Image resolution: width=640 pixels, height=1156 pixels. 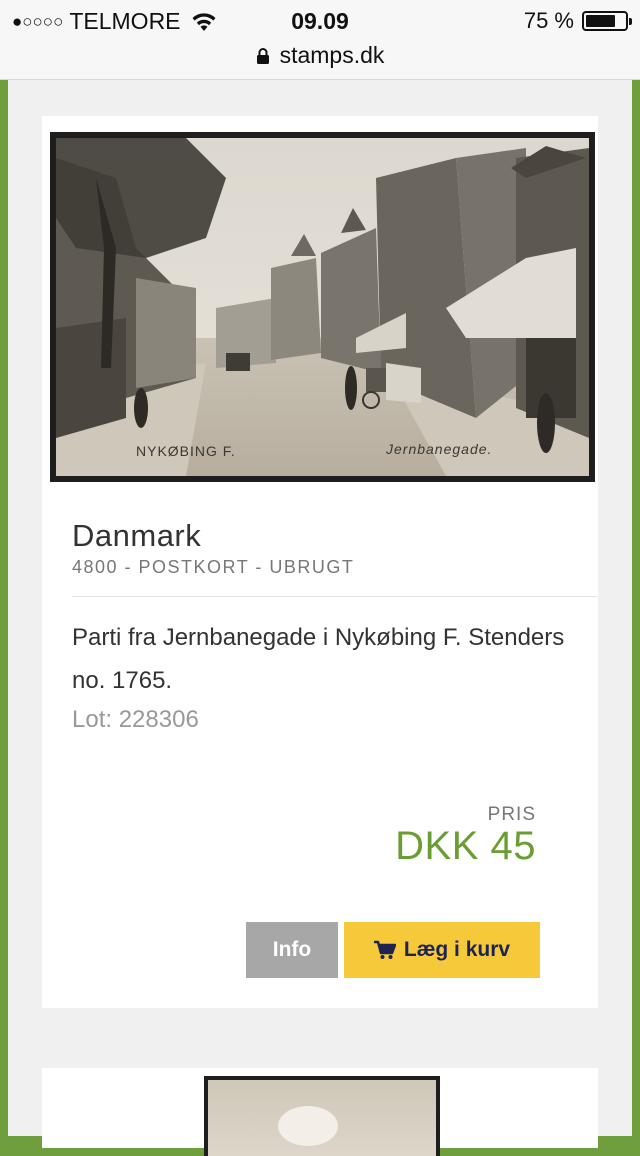 What do you see at coordinates (600, 21) in the screenshot?
I see `battery-level` at bounding box center [600, 21].